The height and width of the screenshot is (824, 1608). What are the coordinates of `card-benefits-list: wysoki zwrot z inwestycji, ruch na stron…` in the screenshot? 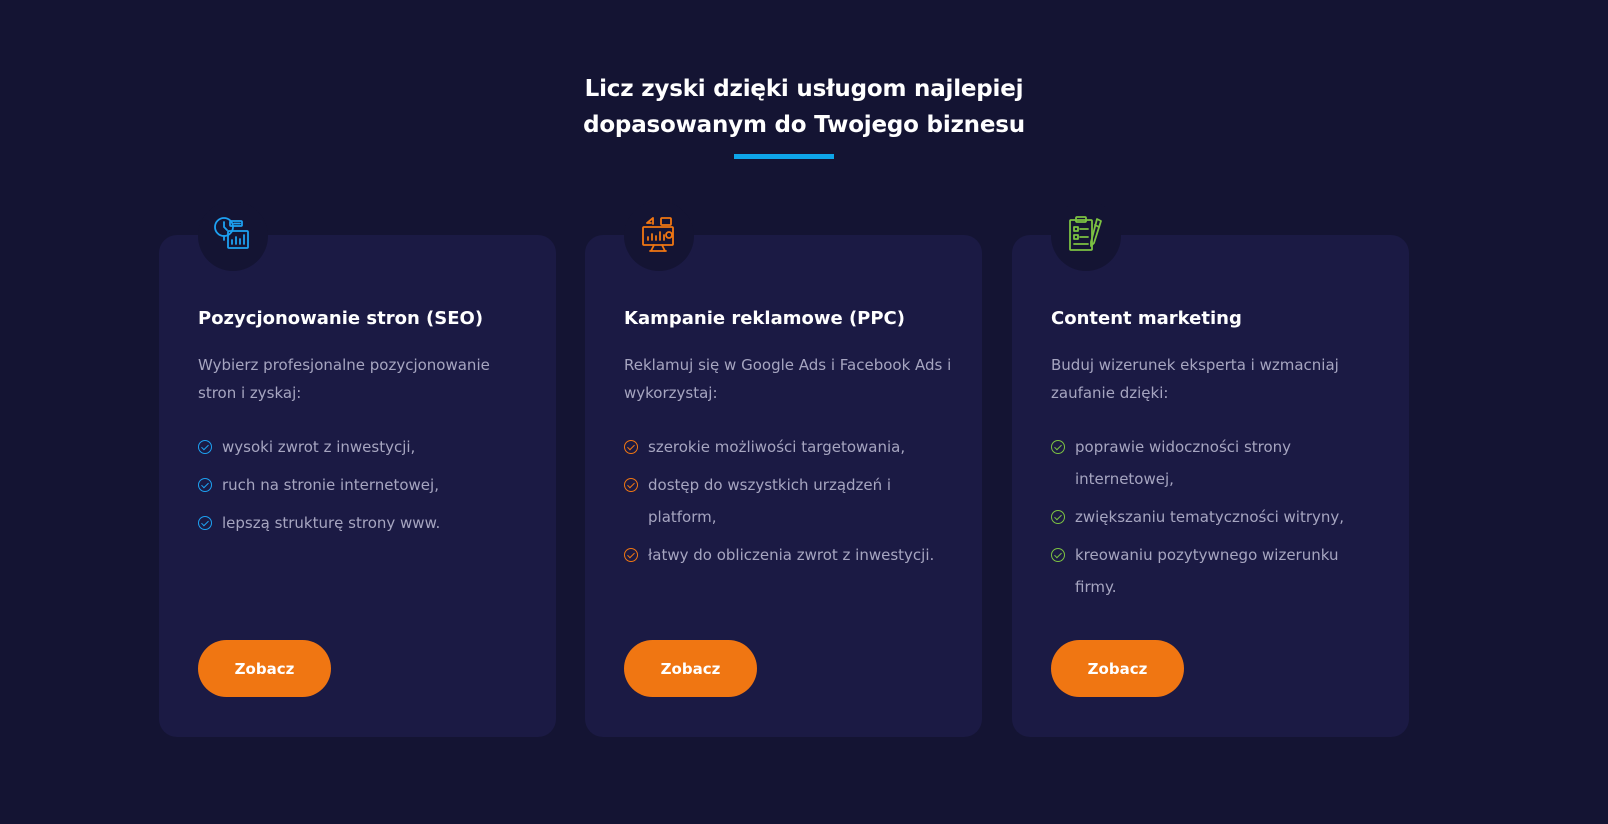 It's located at (358, 488).